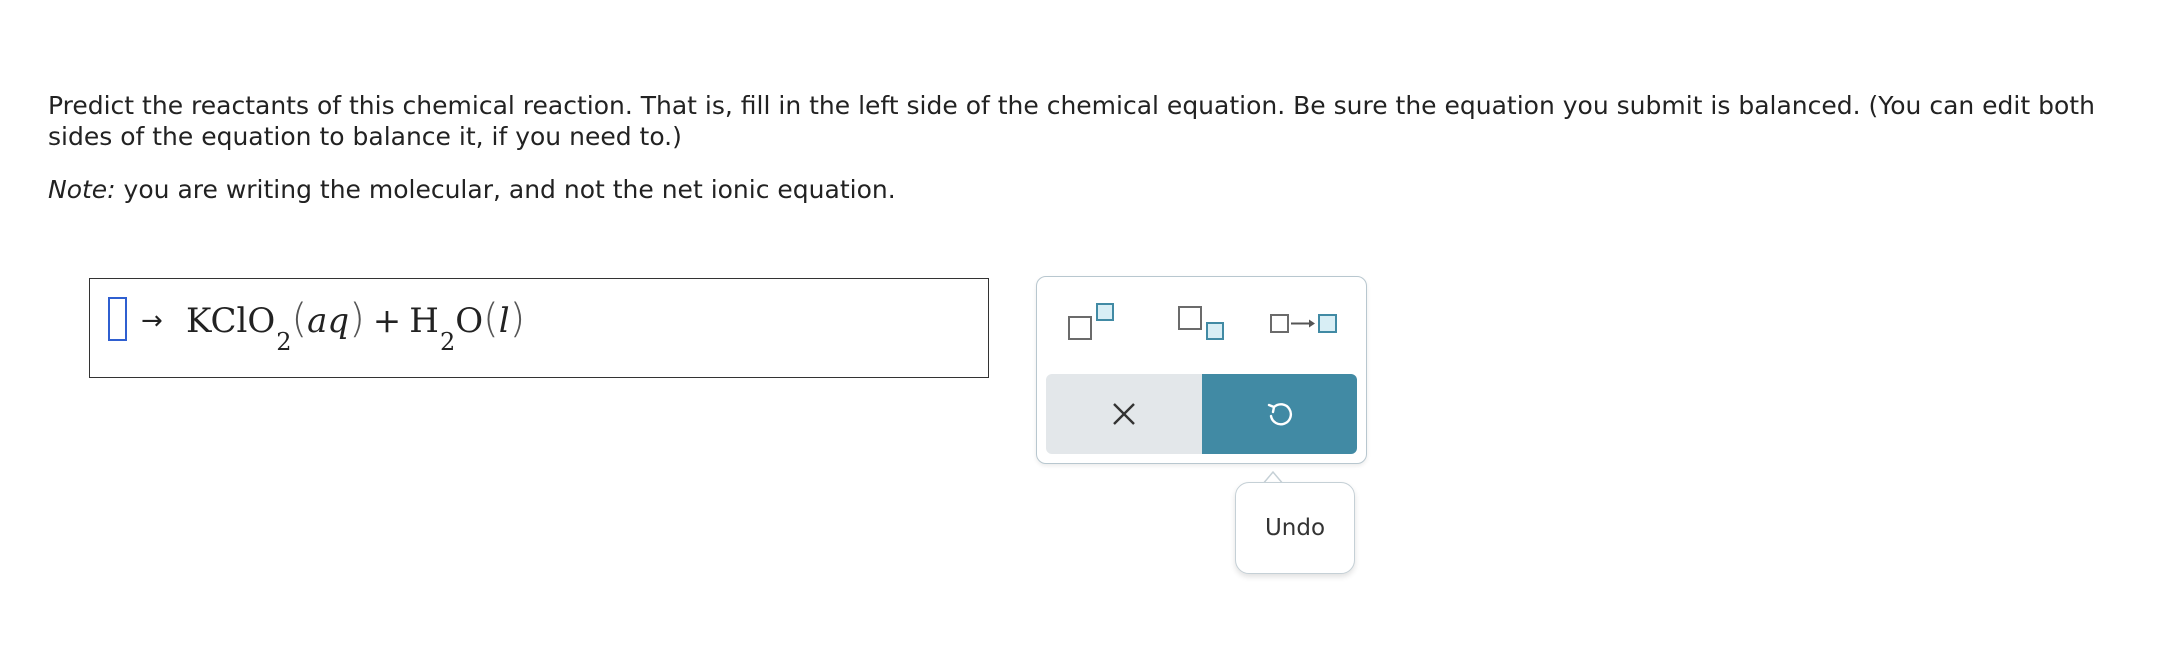 The width and height of the screenshot is (2166, 658). Describe the element at coordinates (539, 328) in the screenshot. I see `equation-editor: → KClO2(aq) + H2O(l)` at that location.